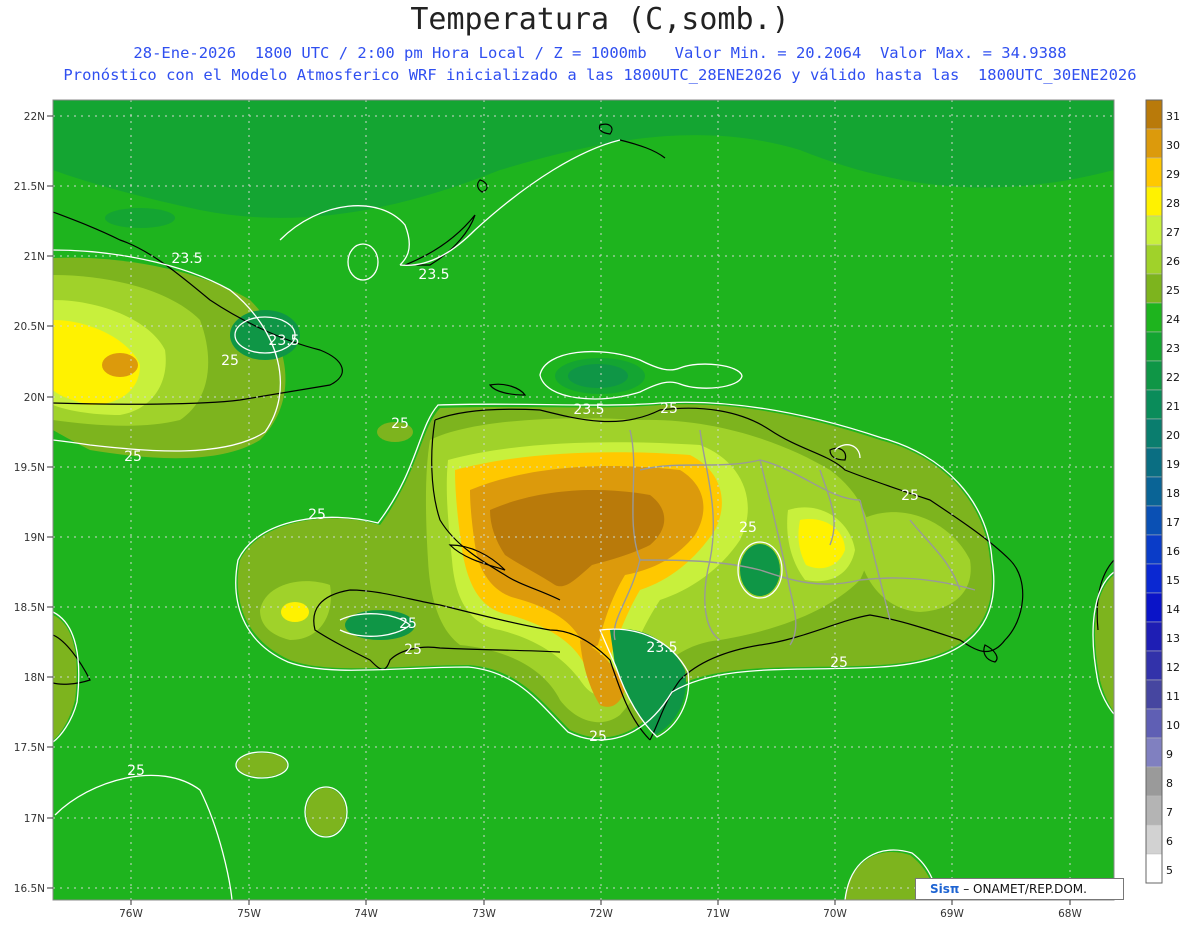 The image size is (1200, 927). Describe the element at coordinates (29, 608) in the screenshot. I see `lat-label: 18.5N` at that location.